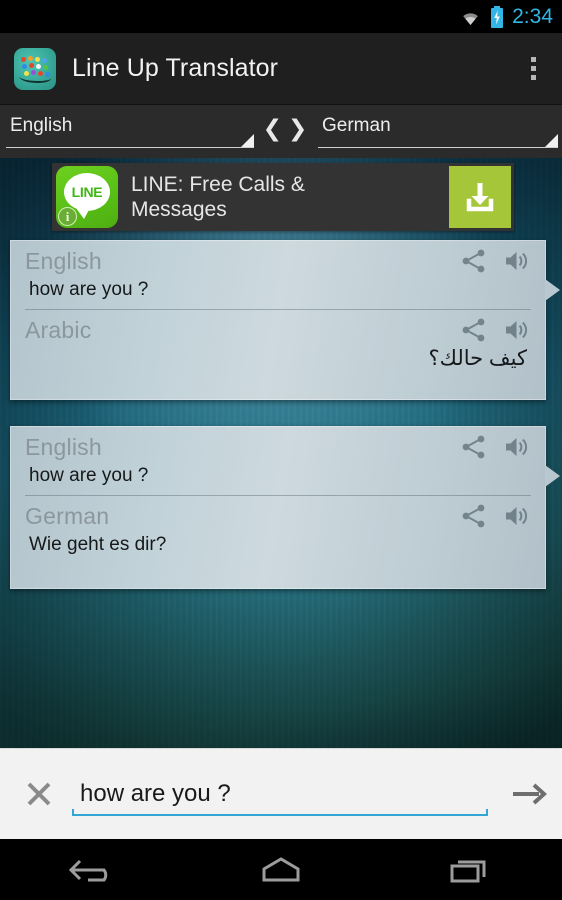 The image size is (562, 900). What do you see at coordinates (437, 132) in the screenshot?
I see `target-language-spinner: German` at bounding box center [437, 132].